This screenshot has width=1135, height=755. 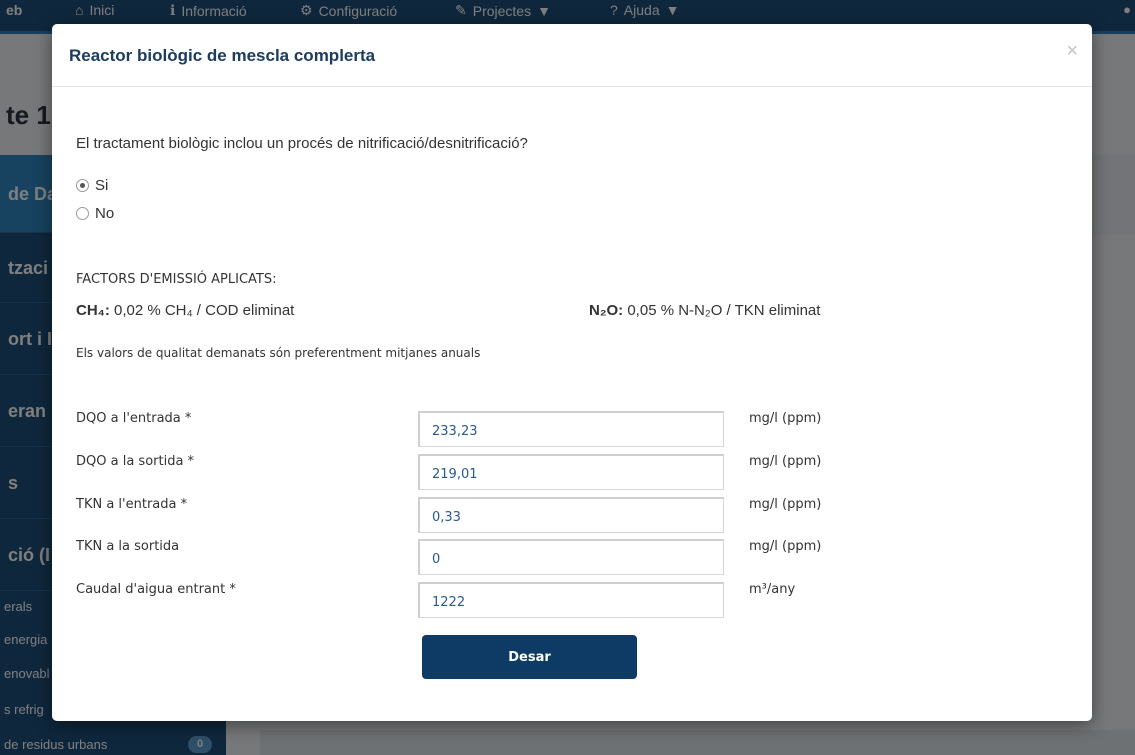 I want to click on ch4-factor: CH₄: 0,02 % CH₄ / COD eliminat, so click(x=185, y=310).